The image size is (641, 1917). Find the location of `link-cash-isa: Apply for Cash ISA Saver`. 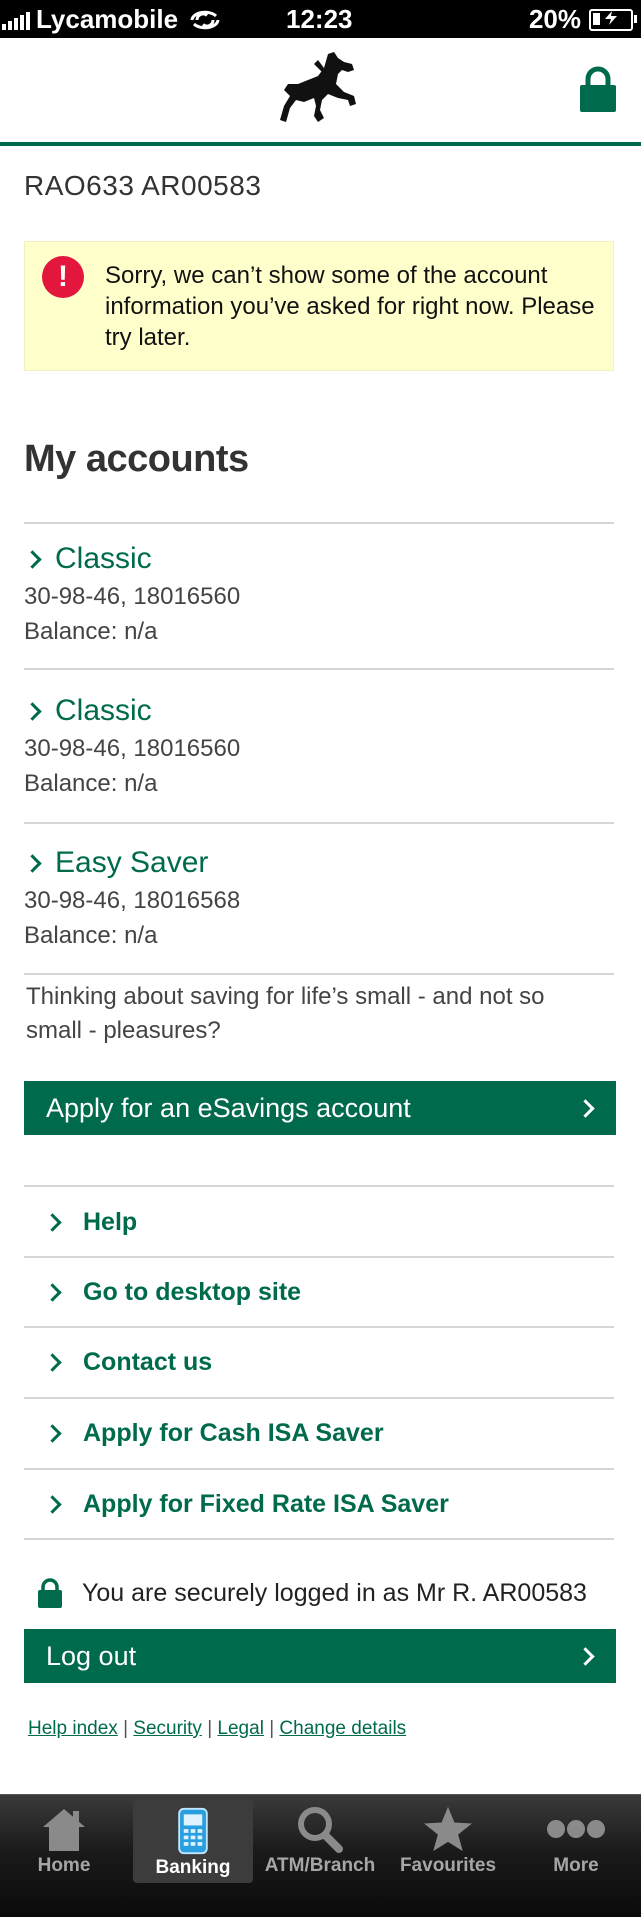

link-cash-isa: Apply for Cash ISA Saver is located at coordinates (319, 1433).